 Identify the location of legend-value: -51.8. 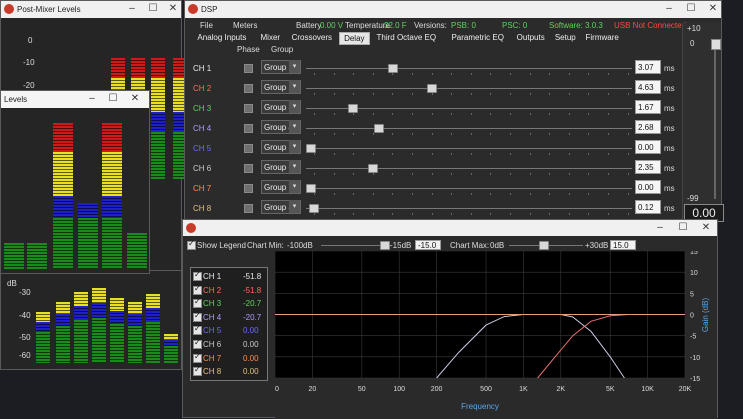
(252, 290).